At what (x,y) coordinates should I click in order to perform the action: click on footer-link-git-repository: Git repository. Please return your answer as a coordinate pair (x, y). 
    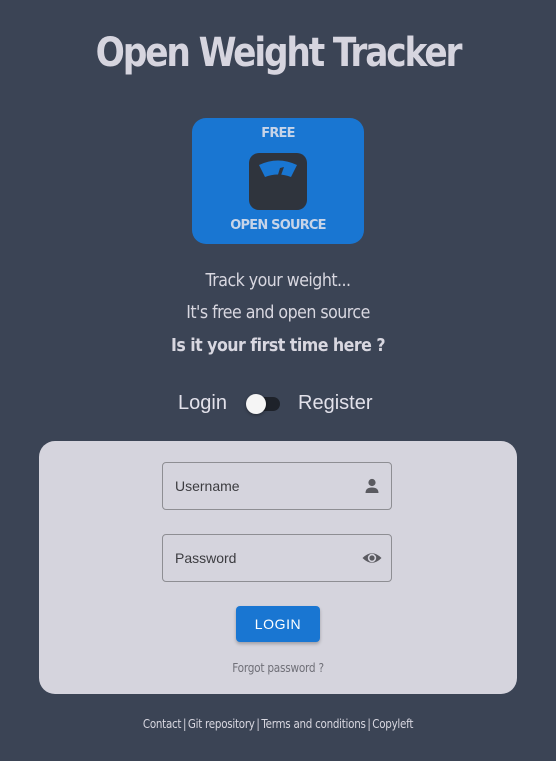
    Looking at the image, I should click on (221, 724).